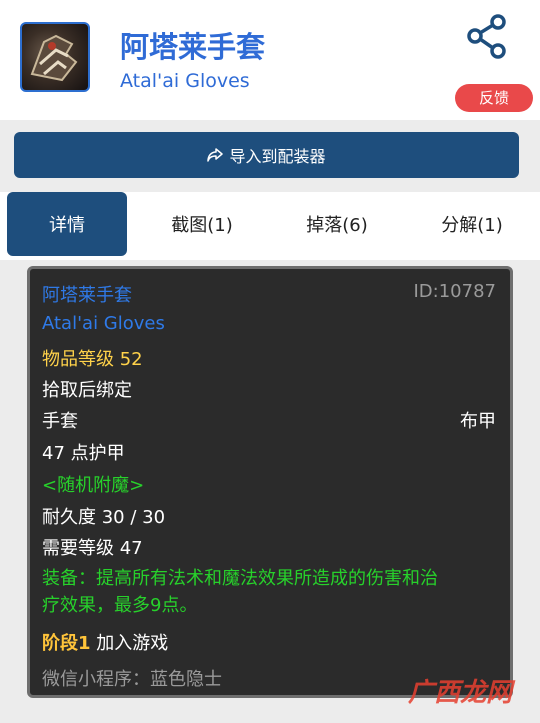 The width and height of the screenshot is (540, 723). What do you see at coordinates (66, 643) in the screenshot?
I see `tooltip-stage-label: 阶段1` at bounding box center [66, 643].